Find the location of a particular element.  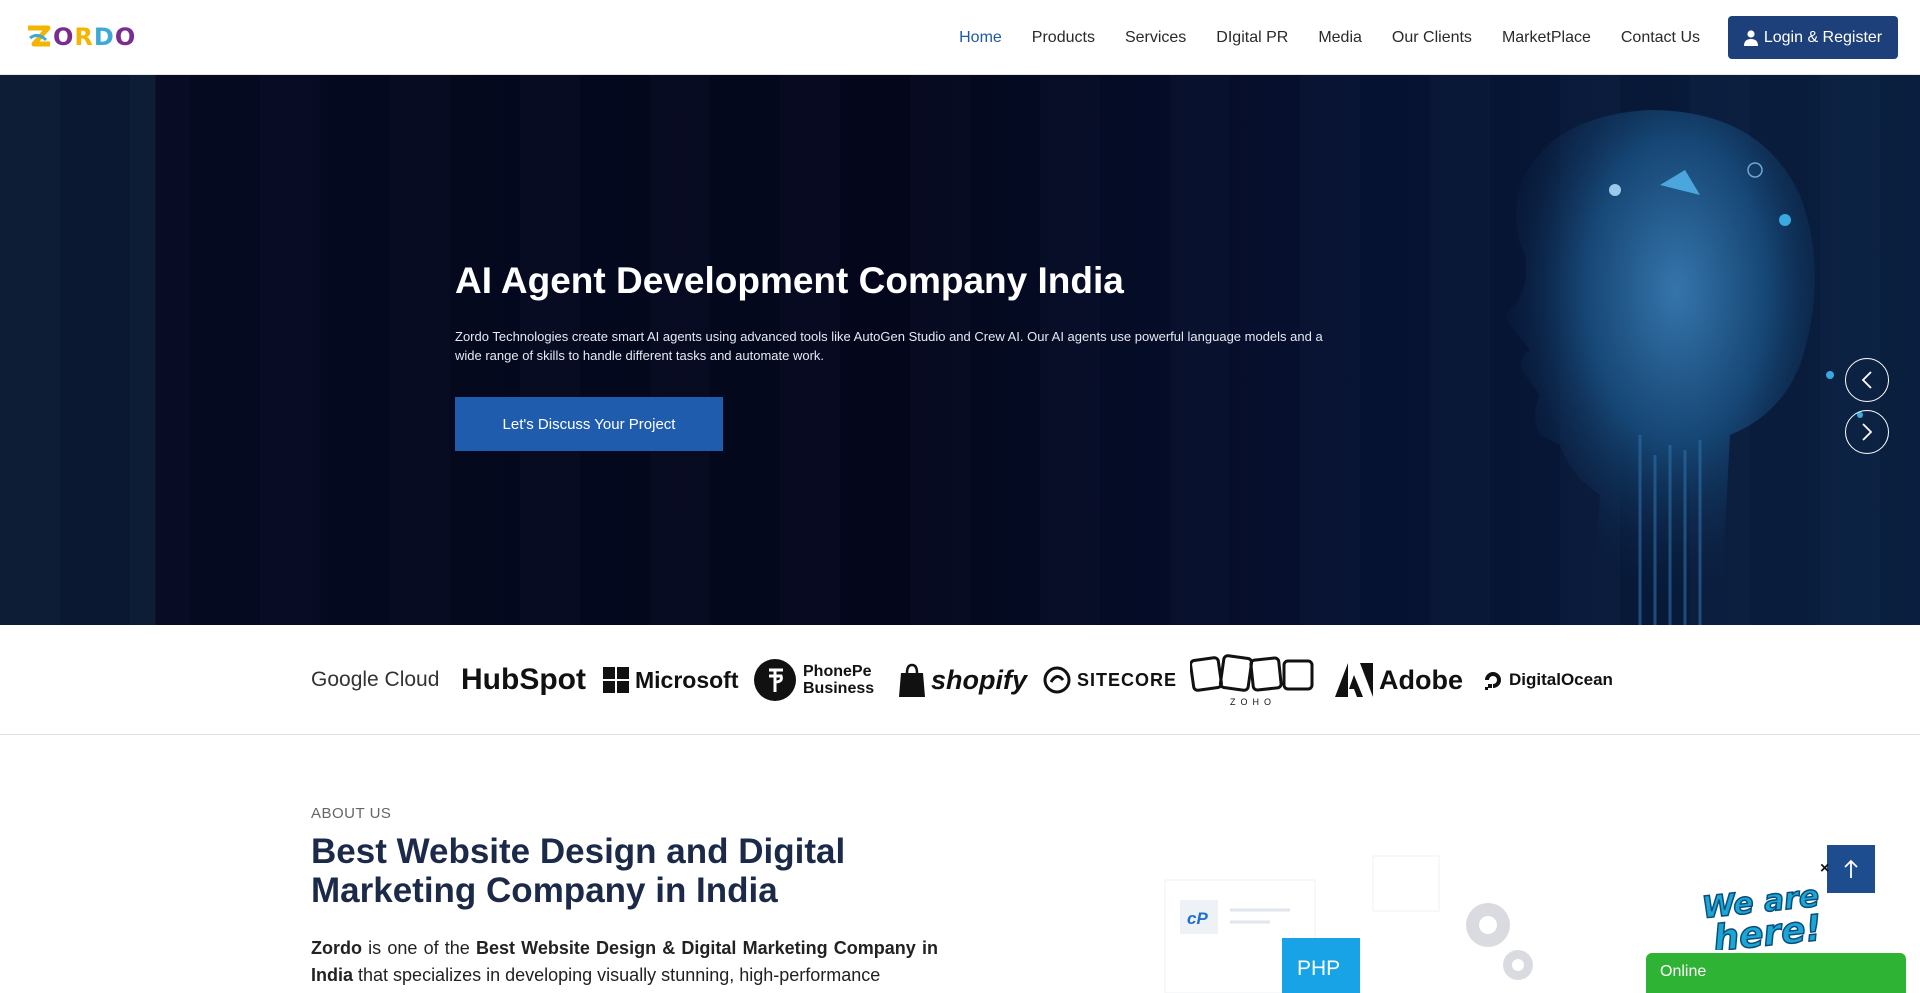

cpanel-label: cP is located at coordinates (1197, 918).